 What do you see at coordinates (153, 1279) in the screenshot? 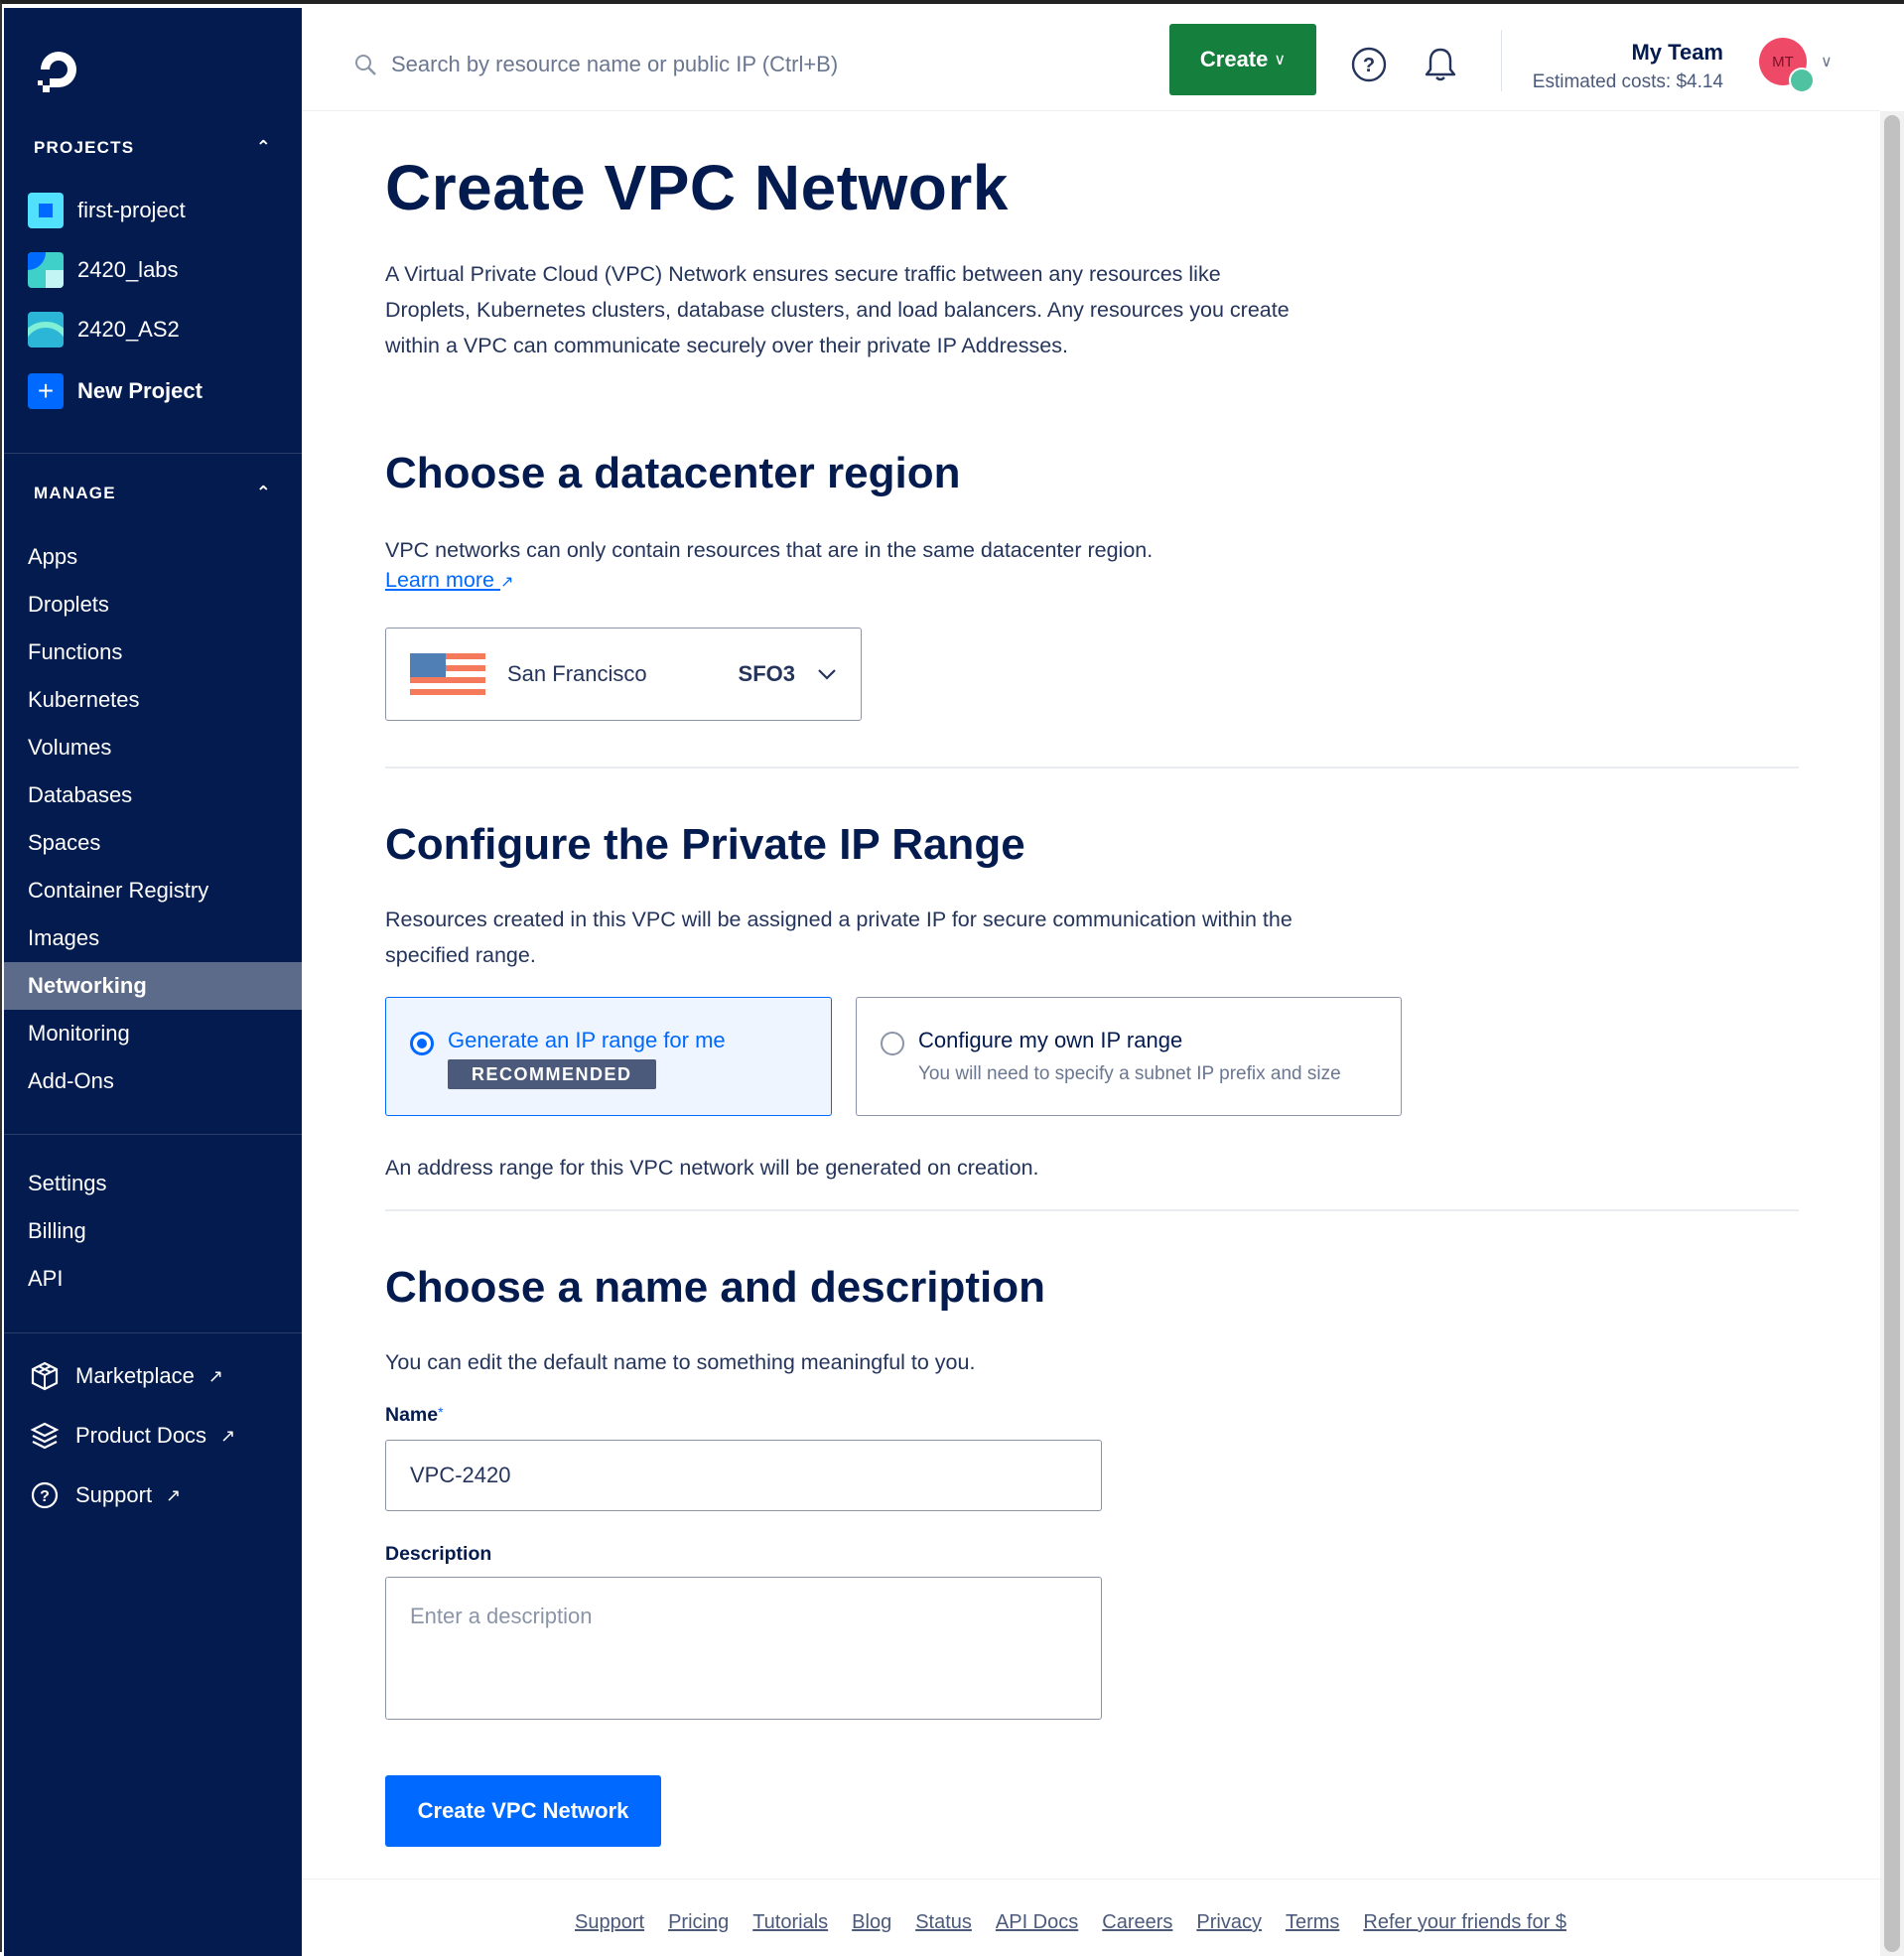
I see `sidebar-item-api: API` at bounding box center [153, 1279].